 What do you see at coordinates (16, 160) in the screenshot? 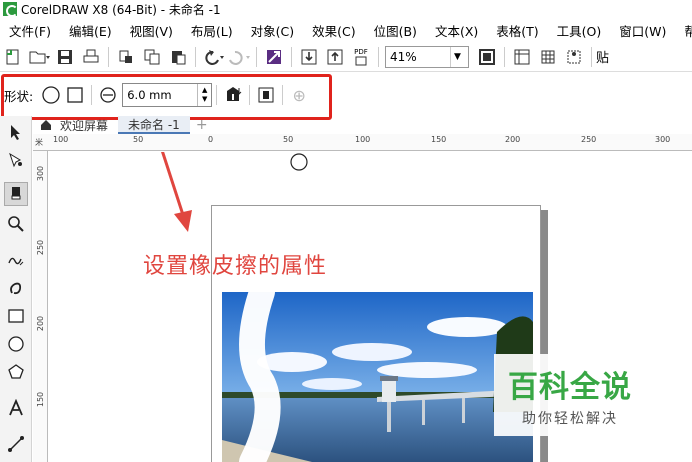
I see `shape-tool-icon` at bounding box center [16, 160].